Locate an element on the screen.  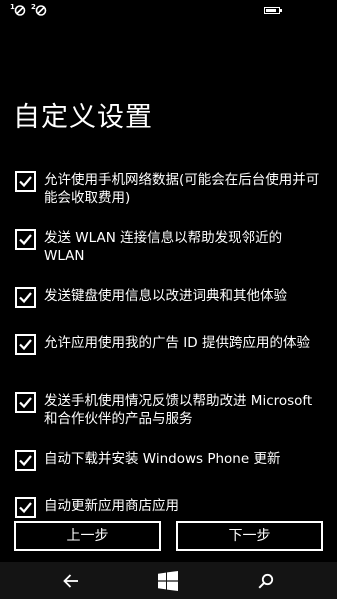
keyboard-usage-checkbox is located at coordinates (25, 297).